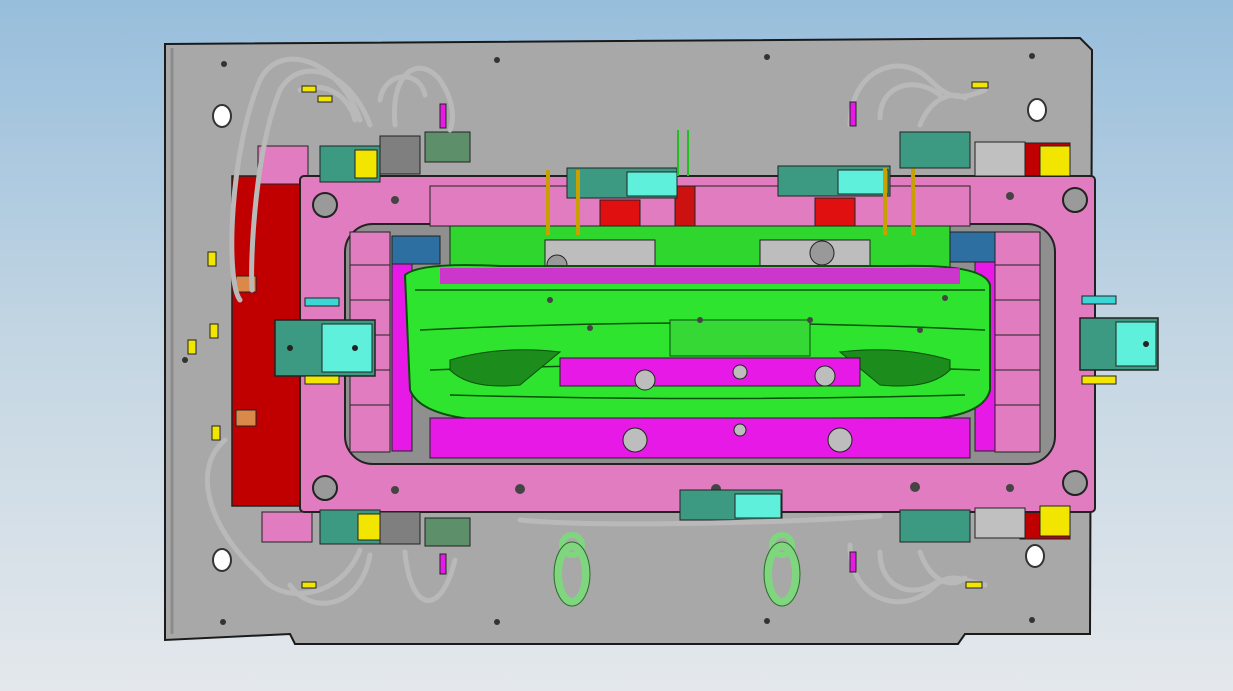 The image size is (1233, 691). Describe the element at coordinates (697, 361) in the screenshot. I see `bumper-cavity` at that location.